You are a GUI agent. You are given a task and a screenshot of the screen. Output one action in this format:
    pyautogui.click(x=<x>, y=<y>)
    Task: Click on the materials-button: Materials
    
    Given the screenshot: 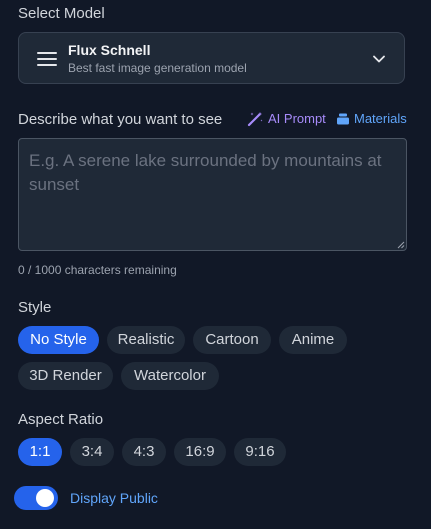 What is the action you would take?
    pyautogui.click(x=371, y=119)
    